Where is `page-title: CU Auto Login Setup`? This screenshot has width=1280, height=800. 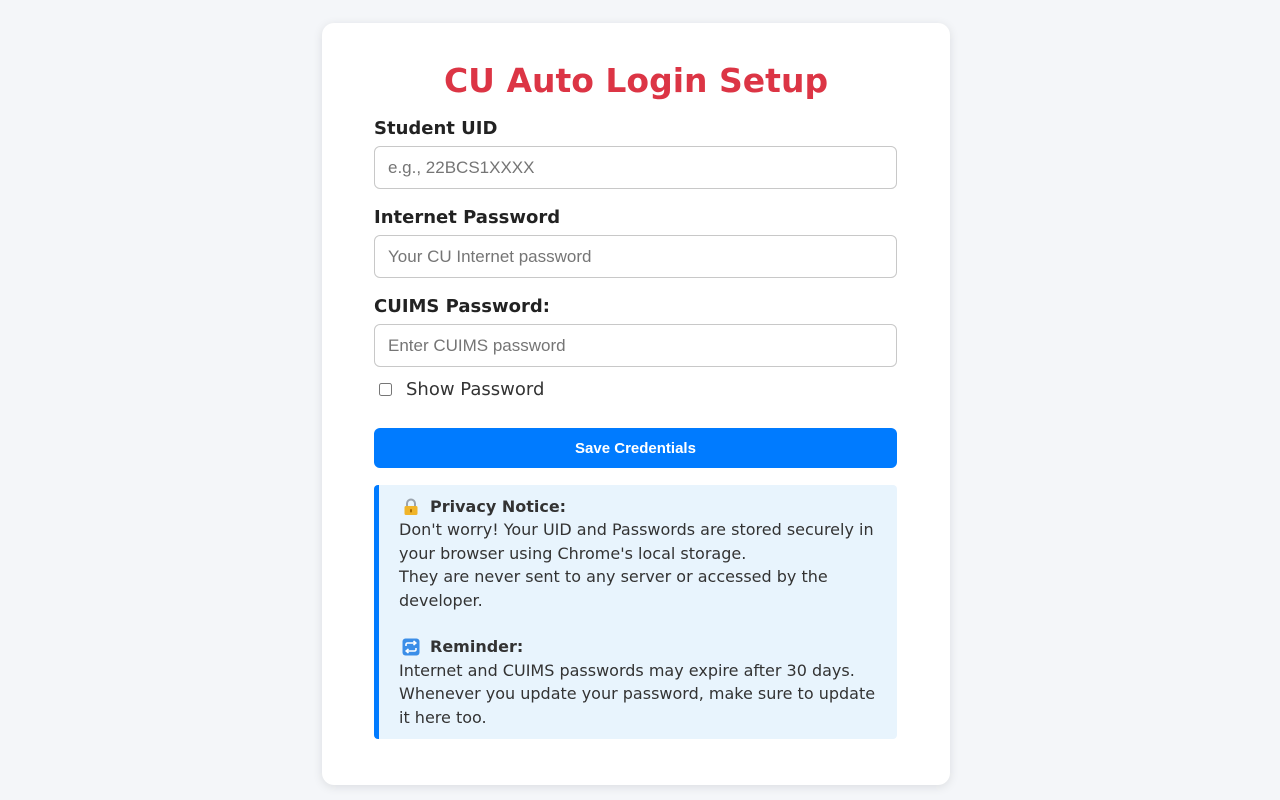
page-title: CU Auto Login Setup is located at coordinates (636, 80).